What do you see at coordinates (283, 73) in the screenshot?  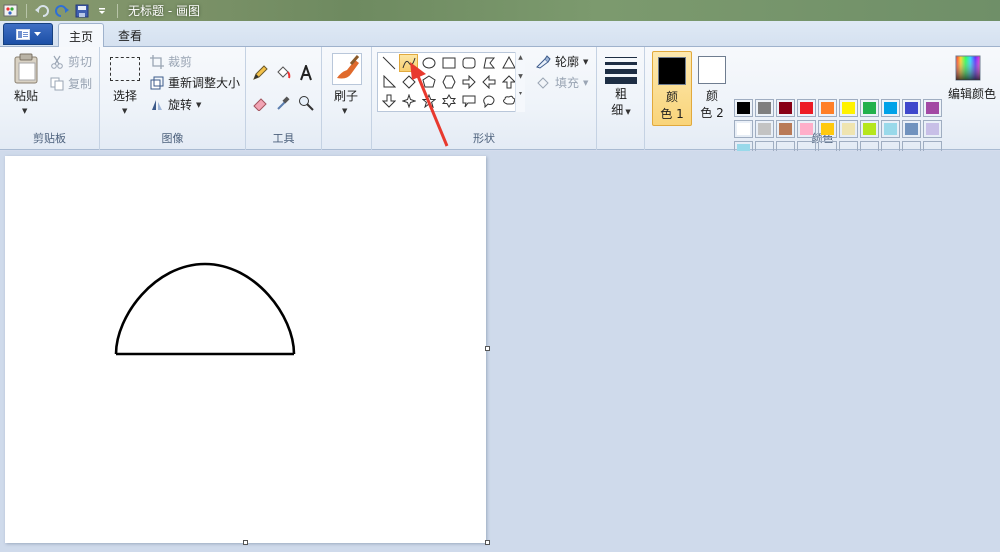 I see `fill-bucket-icon` at bounding box center [283, 73].